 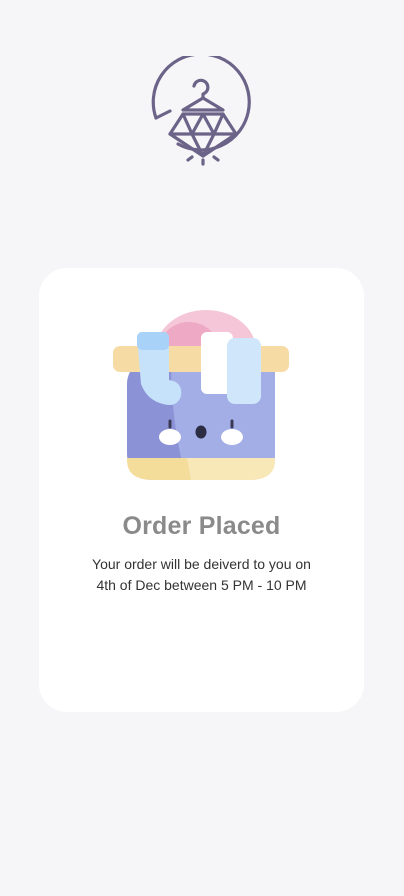 I want to click on delivery-message-line-2: 4th of Dec between 5 PM - 10 PM, so click(x=201, y=585).